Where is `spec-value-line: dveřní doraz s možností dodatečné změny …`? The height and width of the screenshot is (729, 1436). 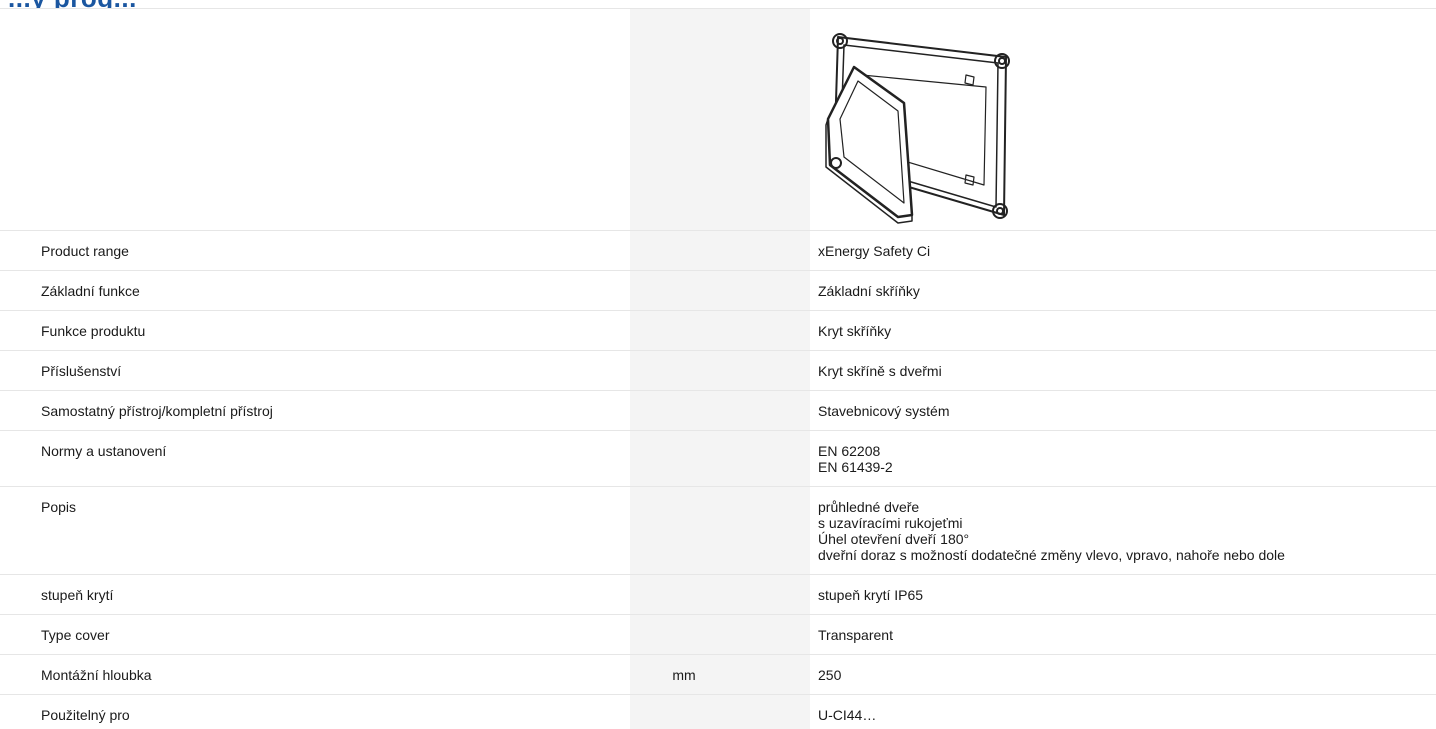 spec-value-line: dveřní doraz s možností dodatečné změny … is located at coordinates (1051, 555).